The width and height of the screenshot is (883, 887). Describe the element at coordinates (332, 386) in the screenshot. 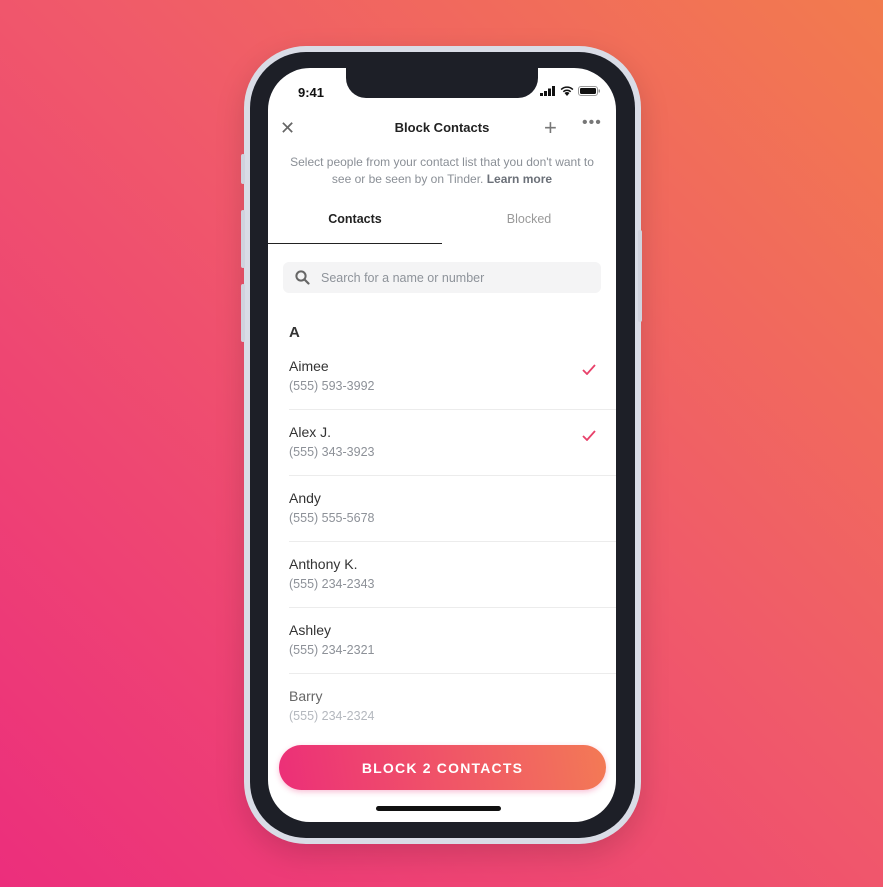

I see `contact-phone: (555) 593-3992` at that location.